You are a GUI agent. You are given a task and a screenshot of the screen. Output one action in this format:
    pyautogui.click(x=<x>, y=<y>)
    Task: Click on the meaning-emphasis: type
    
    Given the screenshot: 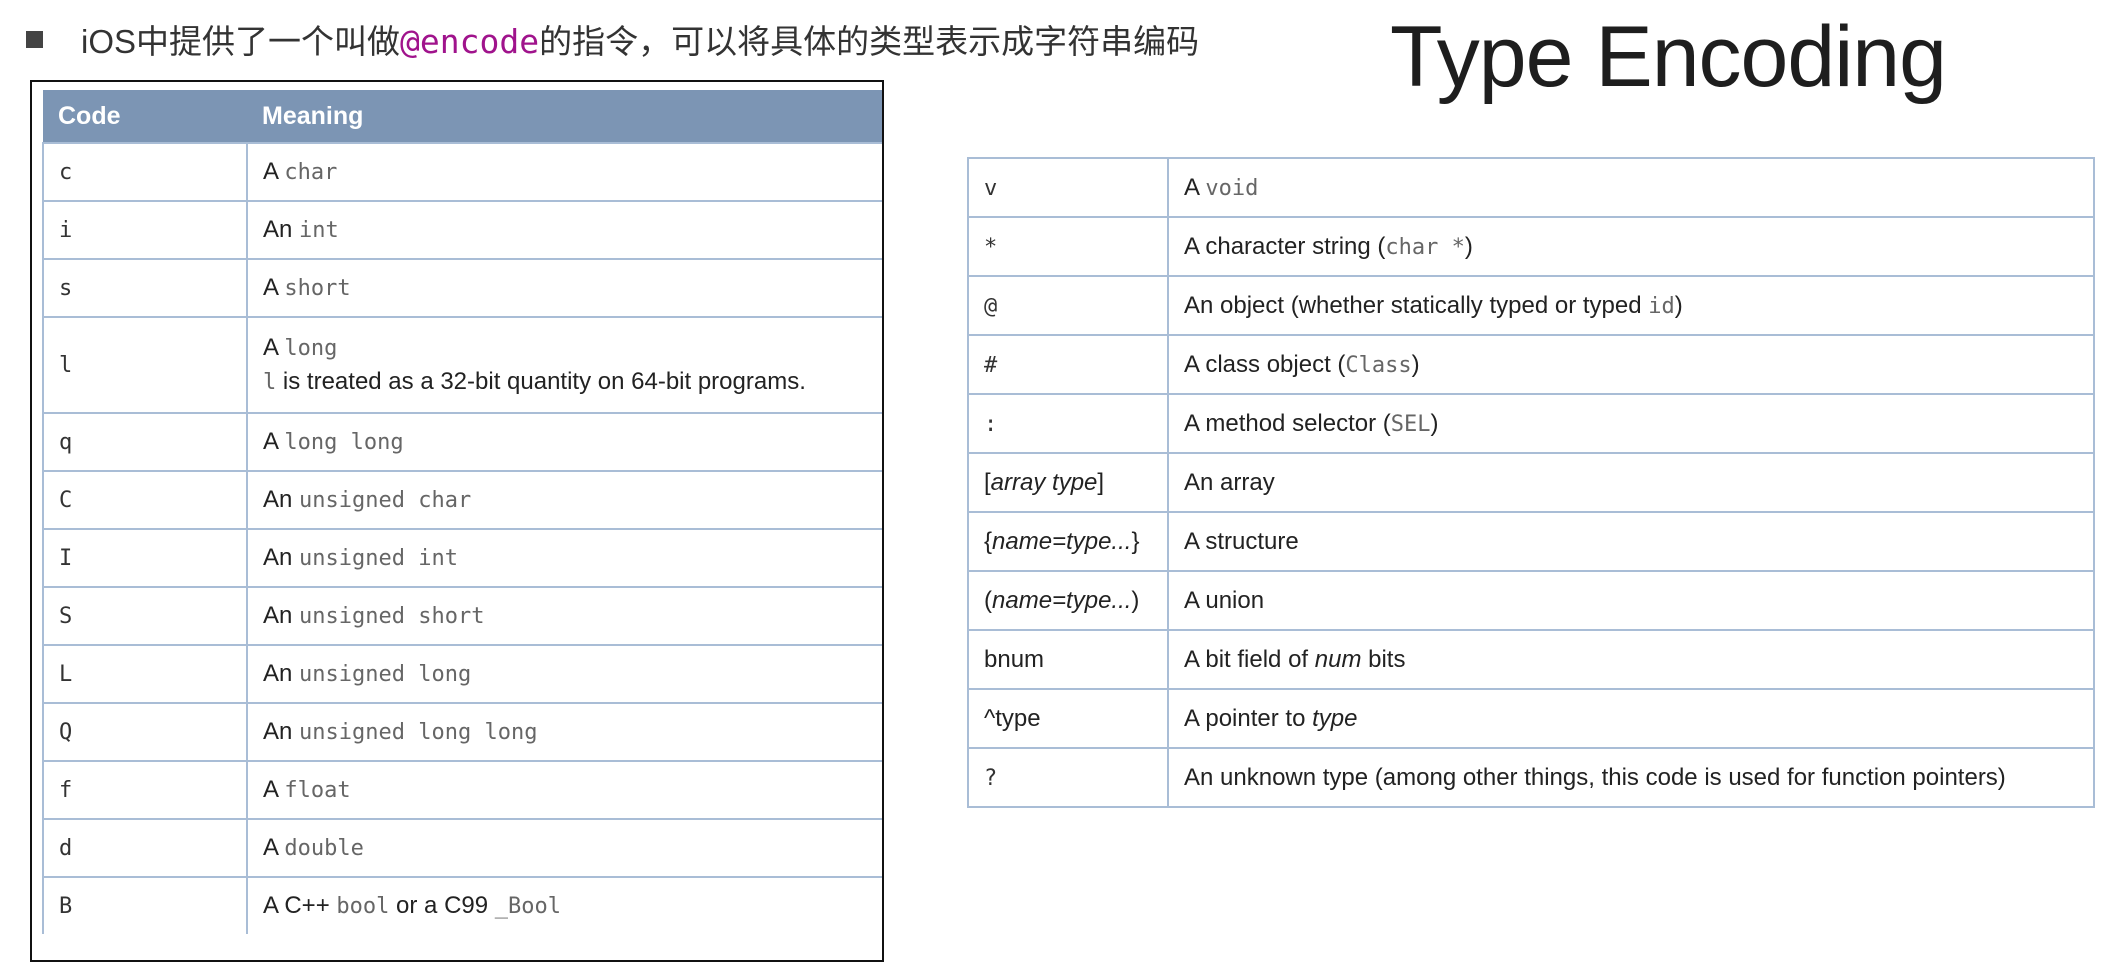 What is the action you would take?
    pyautogui.click(x=1335, y=718)
    